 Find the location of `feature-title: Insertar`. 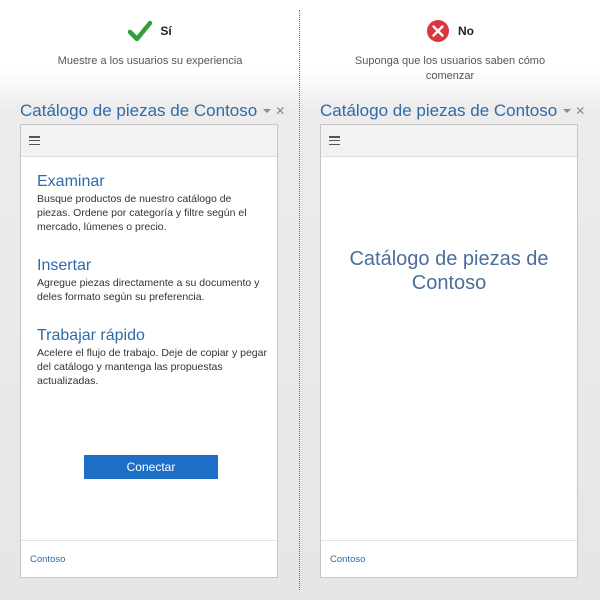

feature-title: Insertar is located at coordinates (64, 265).